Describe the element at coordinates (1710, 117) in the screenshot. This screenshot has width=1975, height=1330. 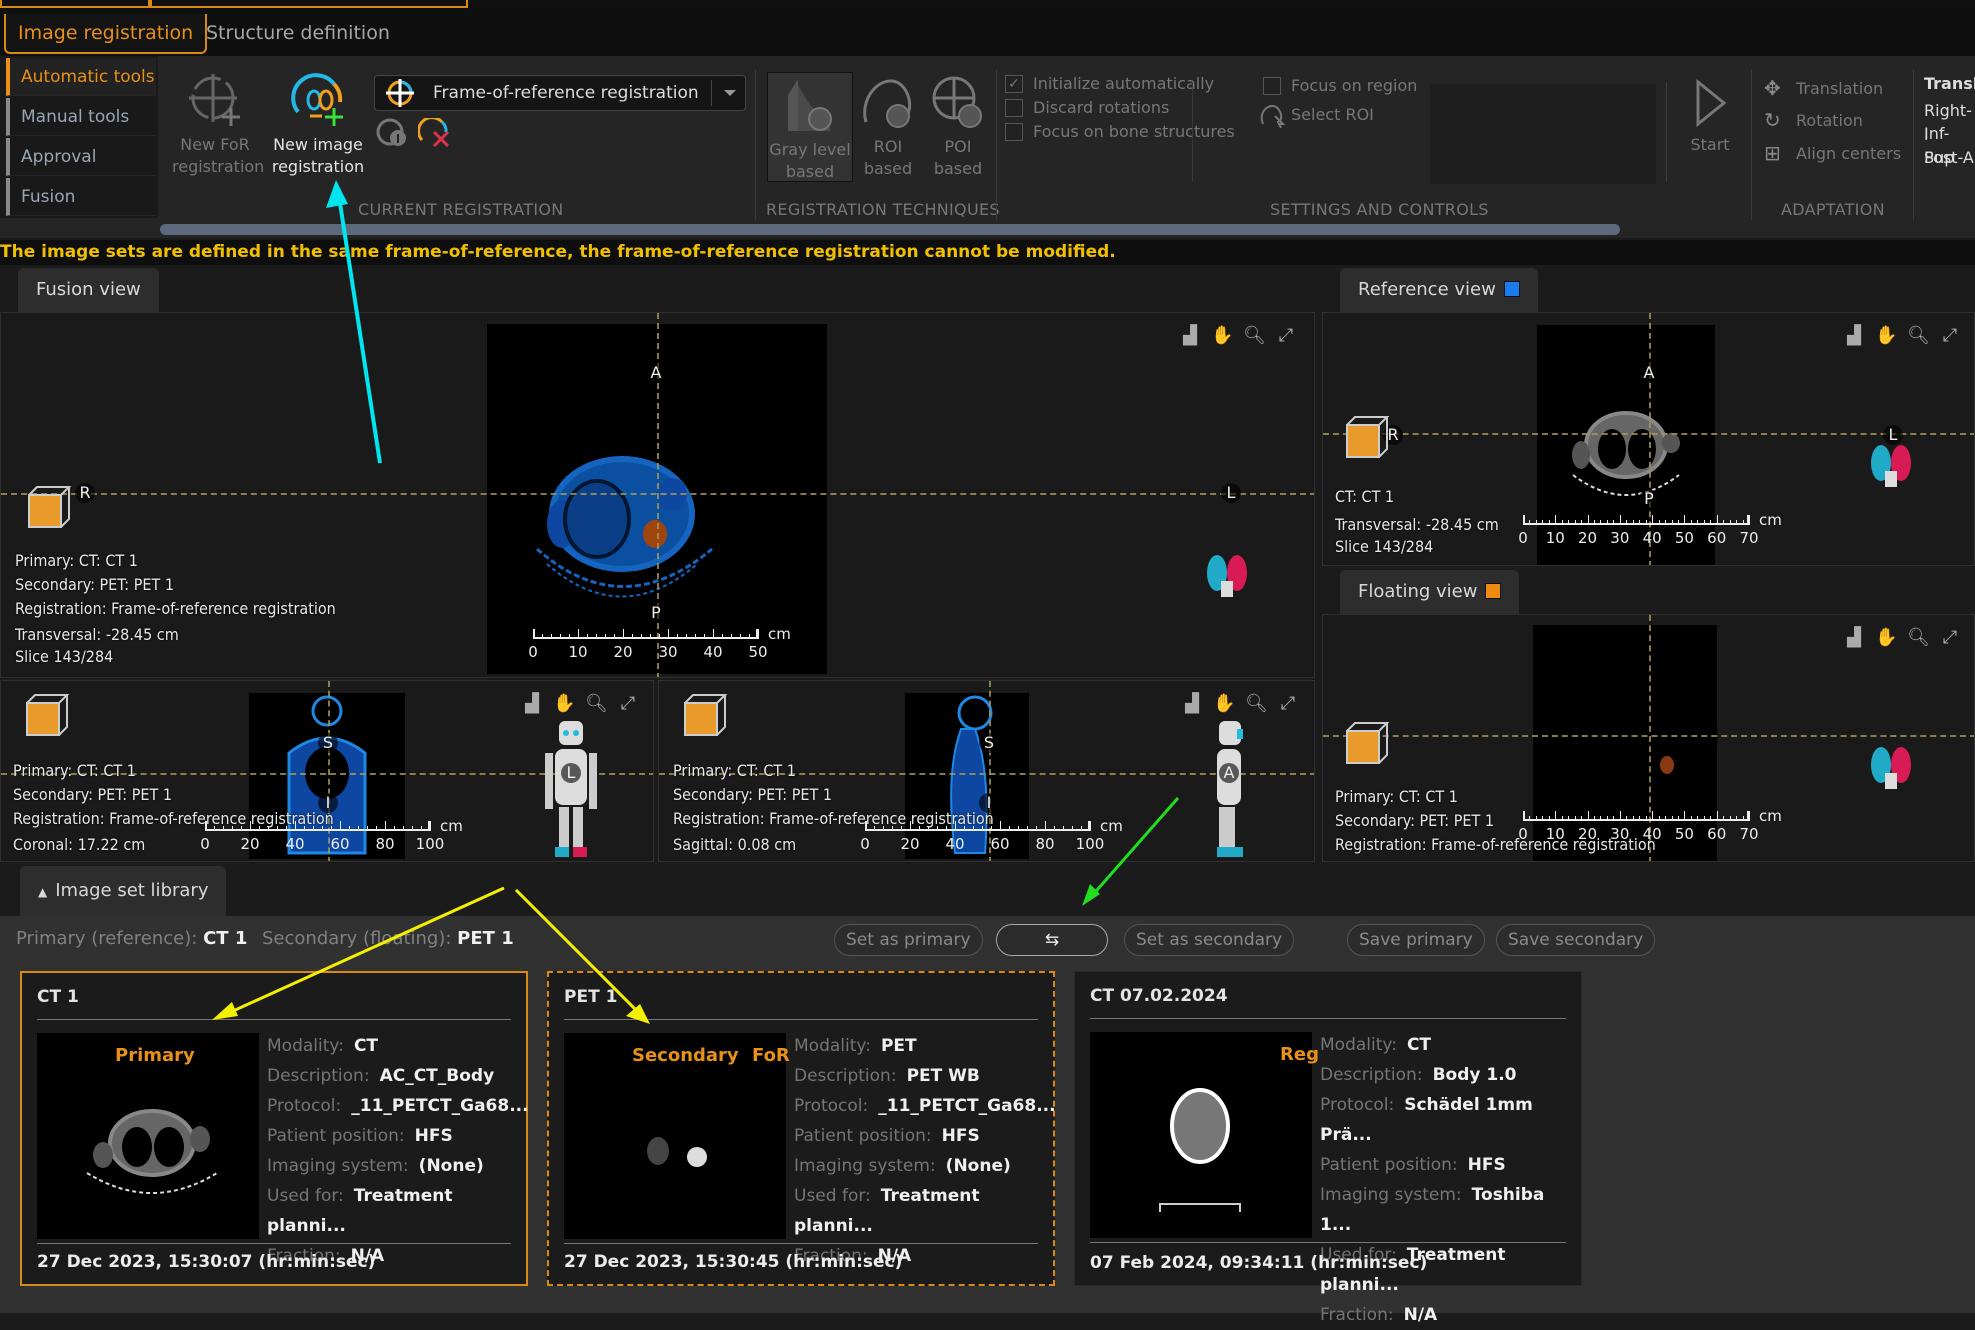
I see `start-button: Start` at that location.